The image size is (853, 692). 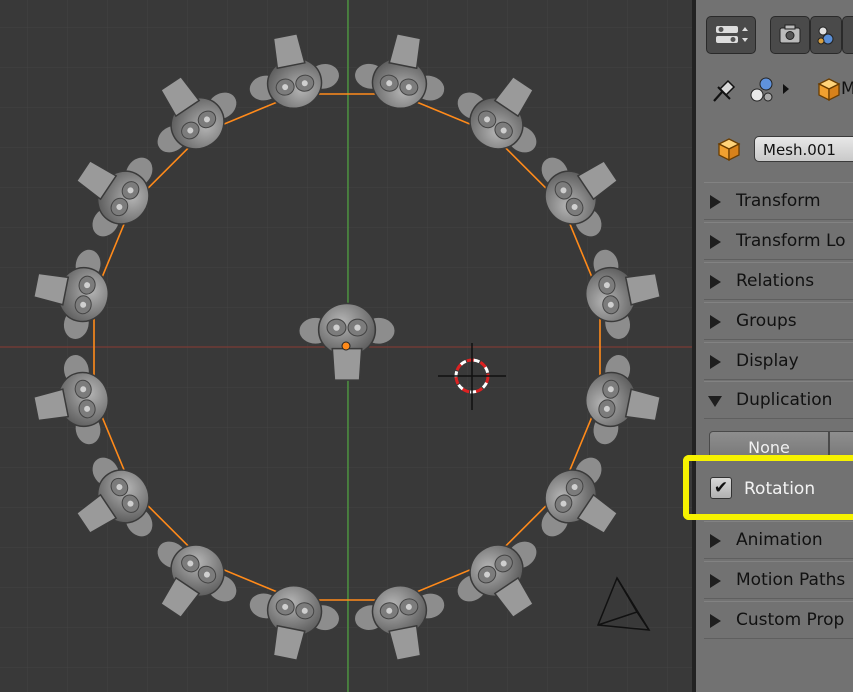 What do you see at coordinates (761, 89) in the screenshot?
I see `object-data-icon` at bounding box center [761, 89].